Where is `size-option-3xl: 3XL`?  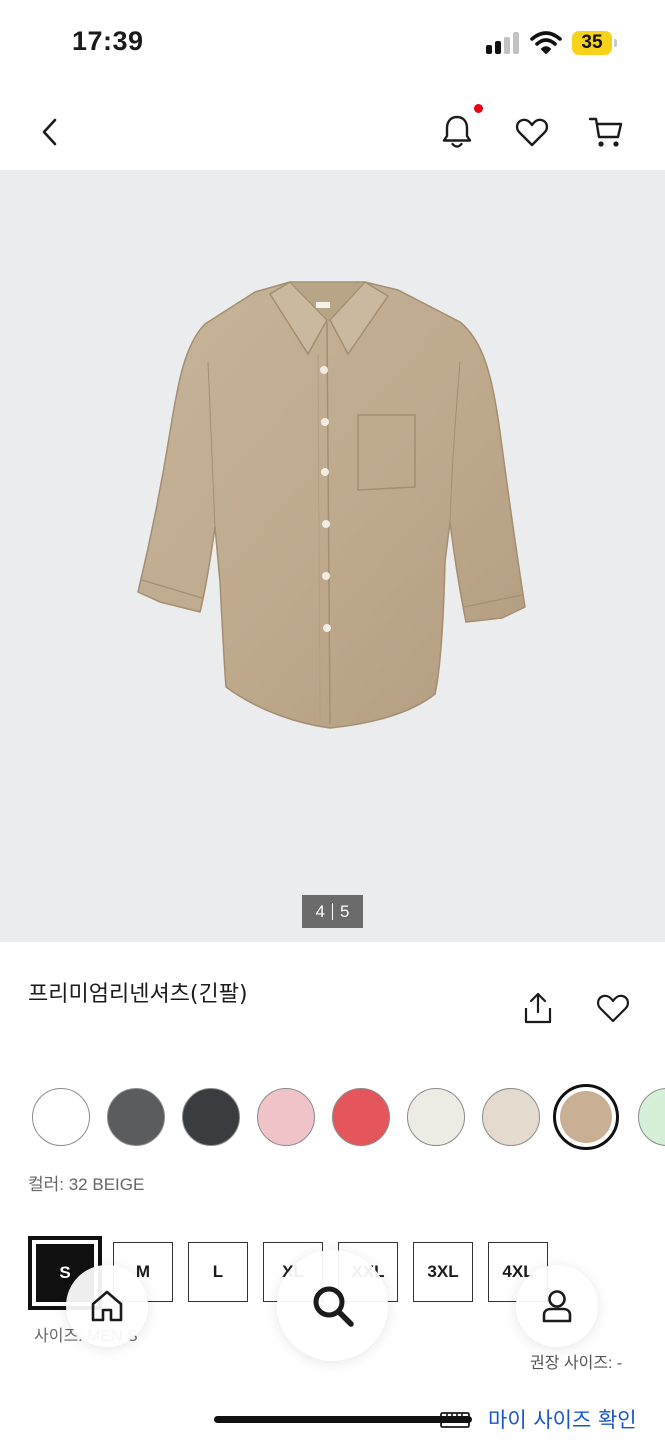 size-option-3xl: 3XL is located at coordinates (443, 1272).